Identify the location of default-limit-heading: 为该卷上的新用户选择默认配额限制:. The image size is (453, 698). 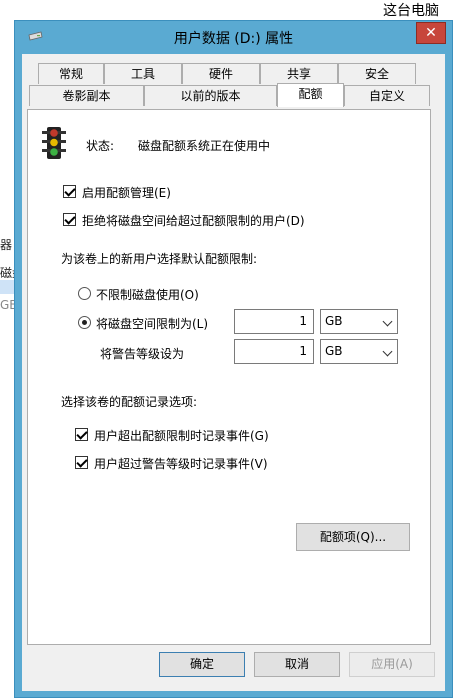
(159, 259).